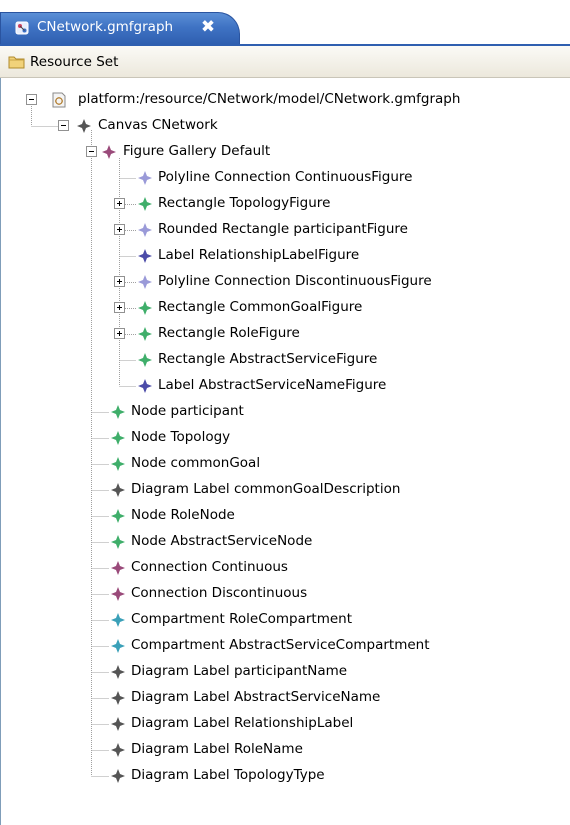  I want to click on tree-label-figure: Polyline Connection ContinuousFigure, so click(285, 177).